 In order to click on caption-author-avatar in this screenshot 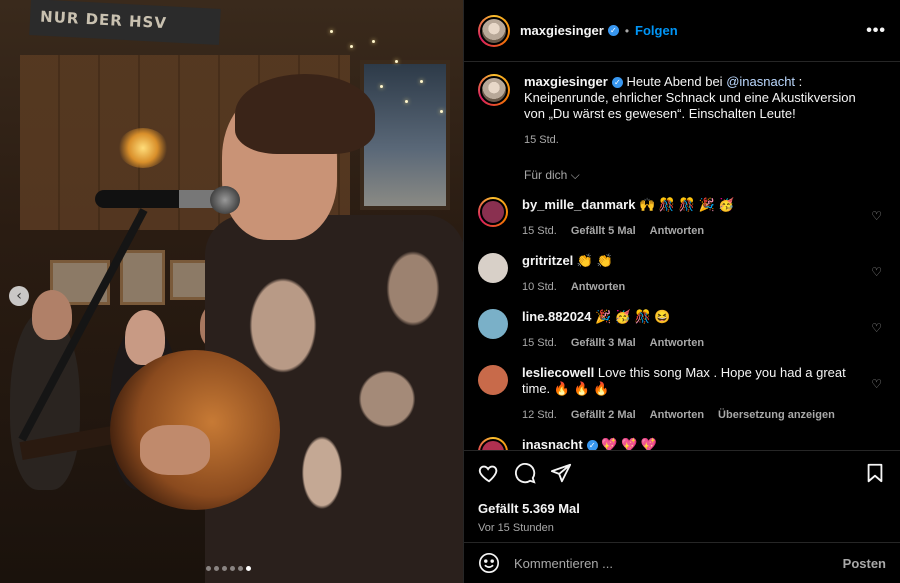, I will do `click(494, 90)`.